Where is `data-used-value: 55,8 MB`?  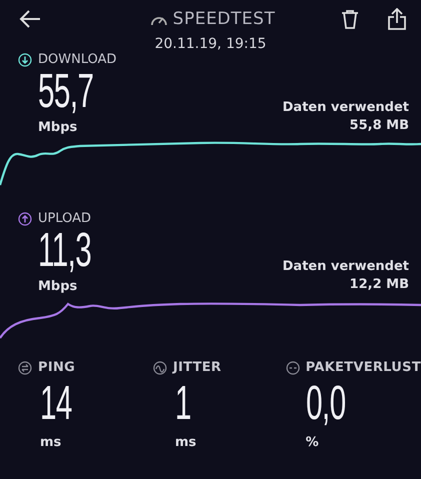 data-used-value: 55,8 MB is located at coordinates (379, 126).